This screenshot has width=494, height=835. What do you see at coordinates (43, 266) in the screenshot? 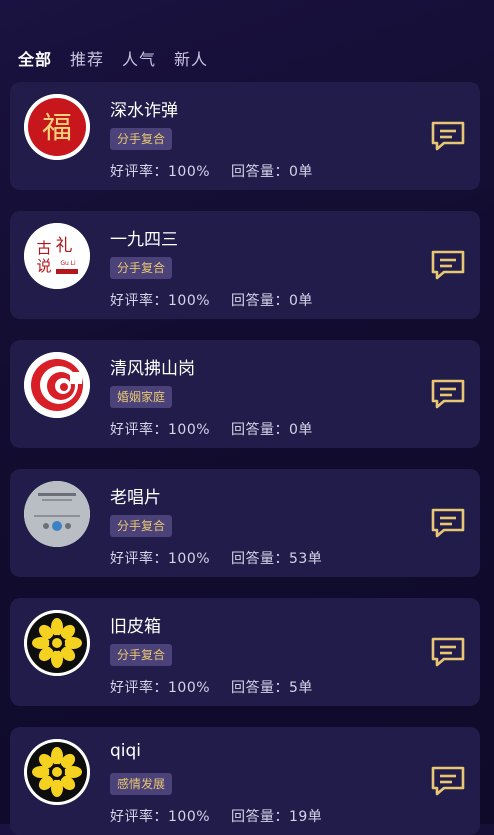
I see `guli-char-3: 说` at bounding box center [43, 266].